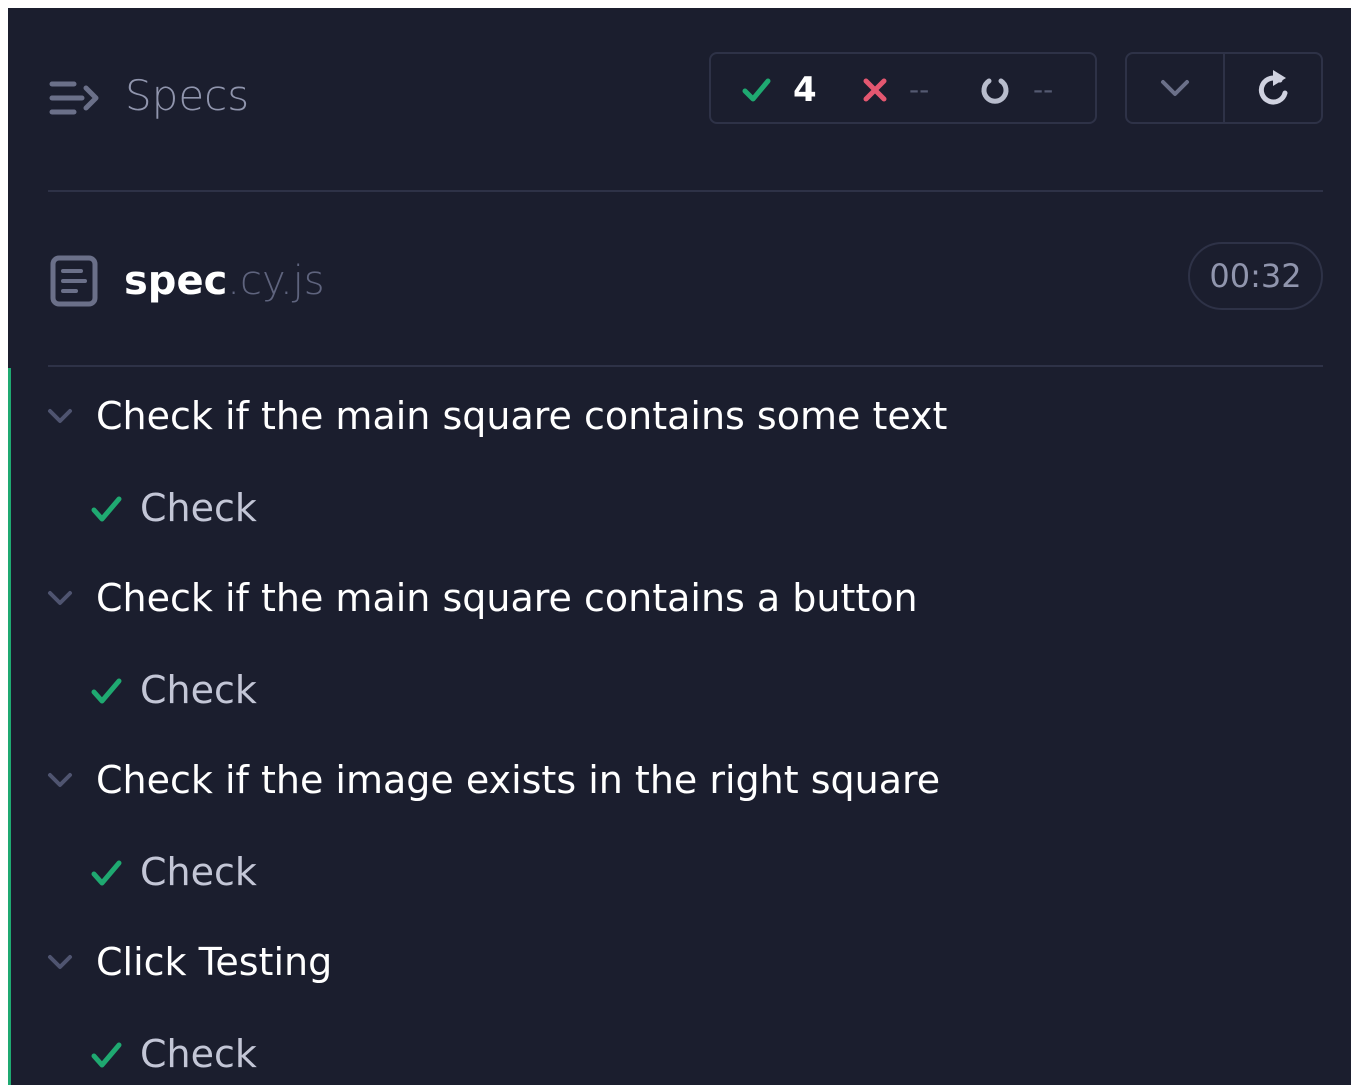 The image size is (1351, 1085). Describe the element at coordinates (1255, 276) in the screenshot. I see `duration-badge: 00:32` at that location.